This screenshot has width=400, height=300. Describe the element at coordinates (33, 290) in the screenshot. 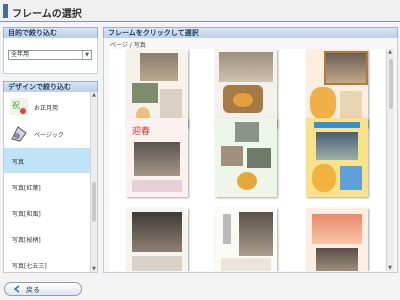

I see `back-label: 戻る` at that location.